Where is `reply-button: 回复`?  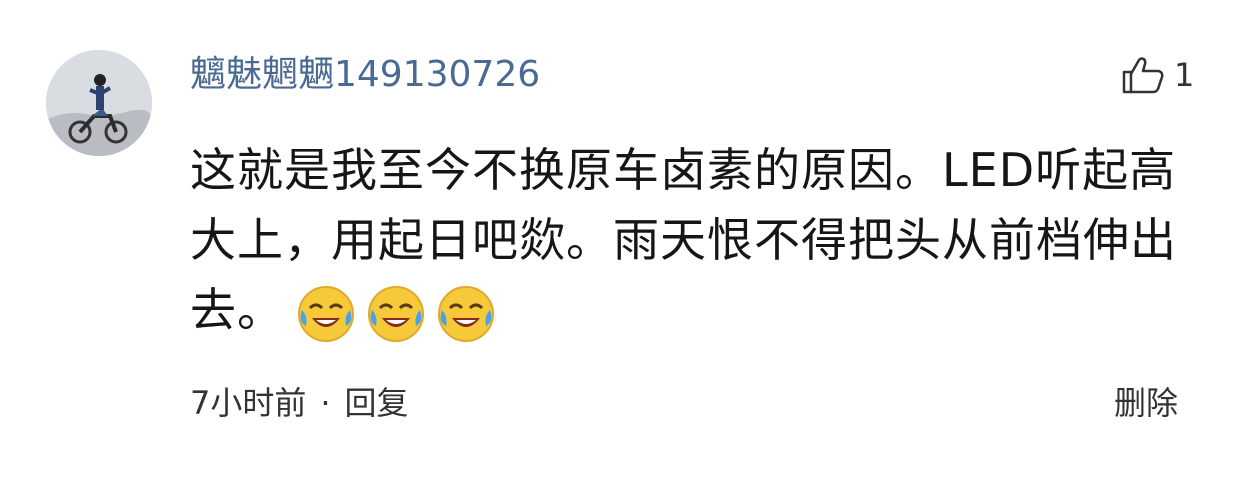
reply-button: 回复 is located at coordinates (377, 403).